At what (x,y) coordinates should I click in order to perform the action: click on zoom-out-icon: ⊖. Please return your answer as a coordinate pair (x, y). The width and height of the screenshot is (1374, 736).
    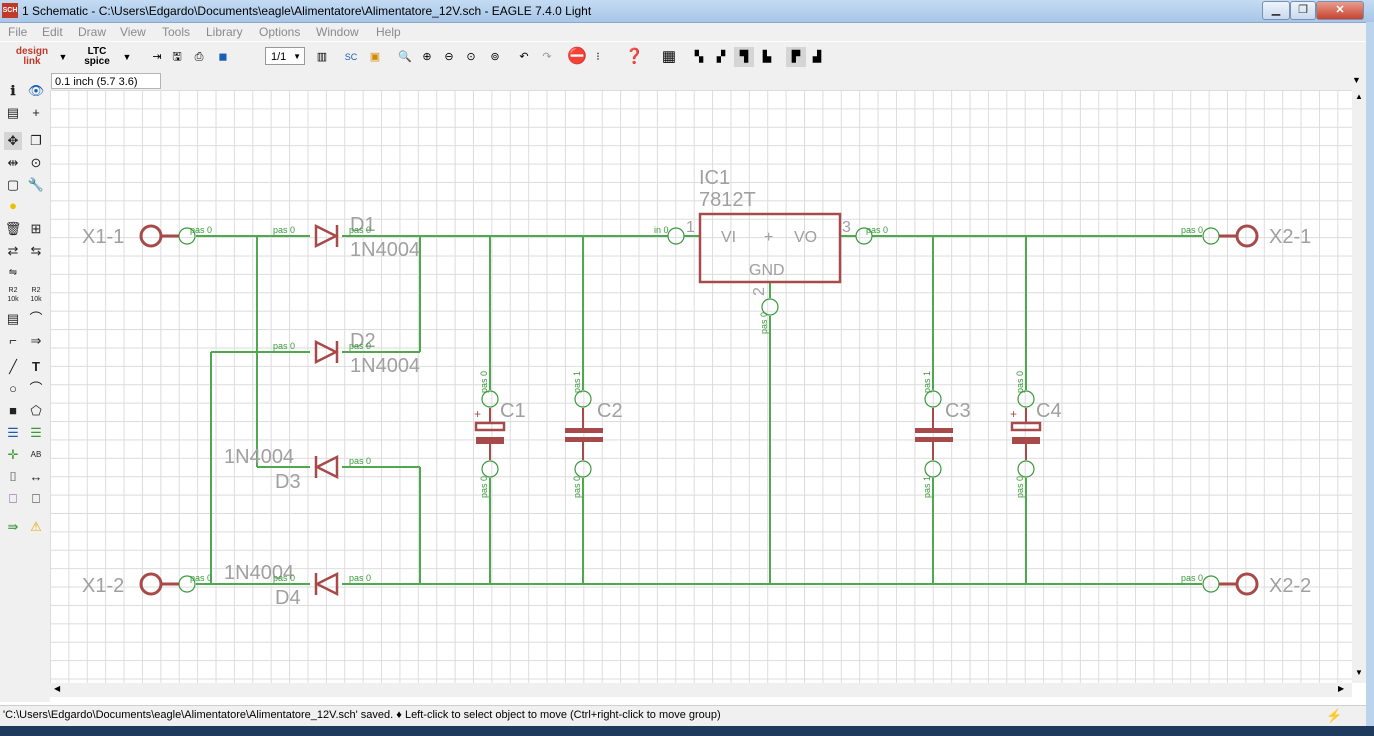
    Looking at the image, I should click on (449, 57).